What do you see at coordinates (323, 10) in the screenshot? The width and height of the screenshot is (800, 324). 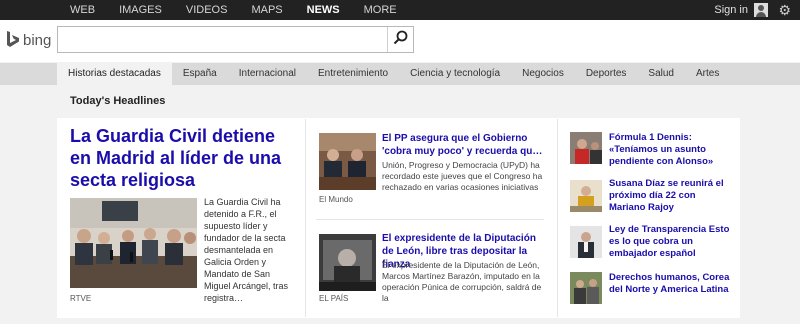 I see `nav-news: NEWS` at bounding box center [323, 10].